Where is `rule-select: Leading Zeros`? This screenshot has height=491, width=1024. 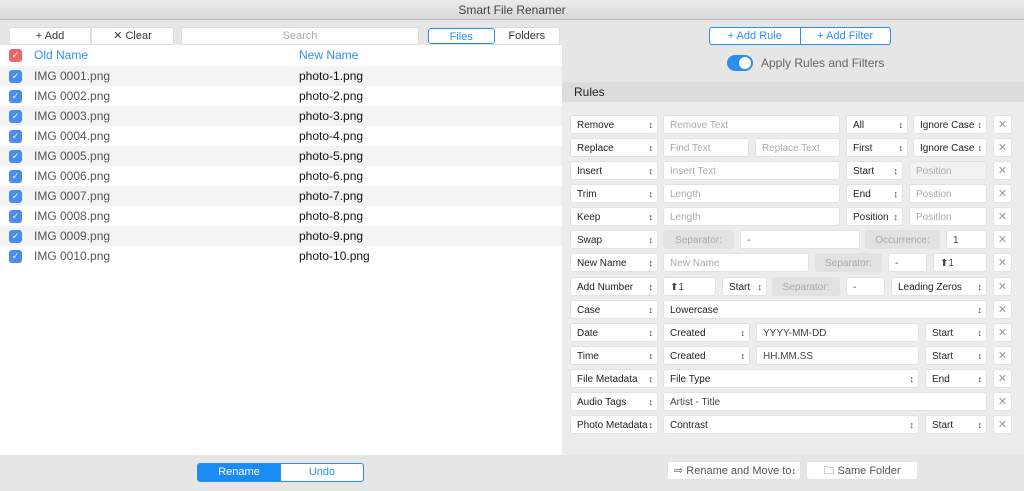 rule-select: Leading Zeros is located at coordinates (939, 286).